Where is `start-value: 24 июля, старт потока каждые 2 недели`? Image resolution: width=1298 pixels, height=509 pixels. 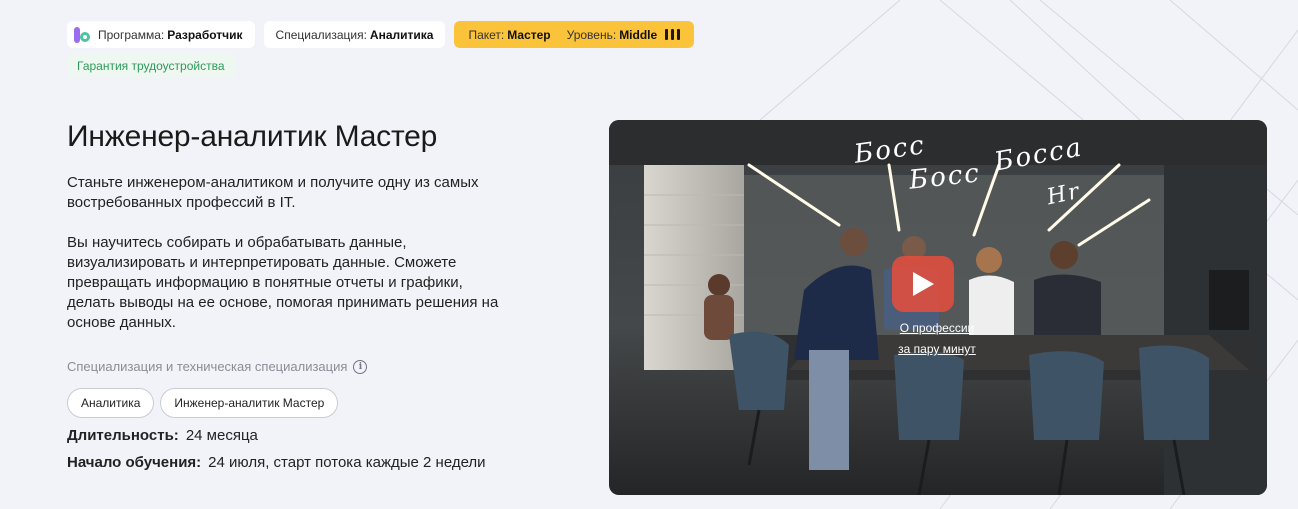 start-value: 24 июля, старт потока каждые 2 недели is located at coordinates (347, 462).